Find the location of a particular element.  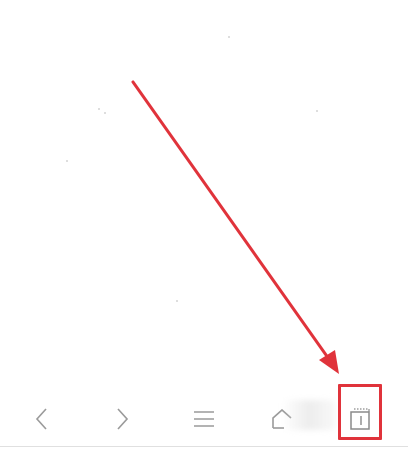

back-button is located at coordinates (42, 419).